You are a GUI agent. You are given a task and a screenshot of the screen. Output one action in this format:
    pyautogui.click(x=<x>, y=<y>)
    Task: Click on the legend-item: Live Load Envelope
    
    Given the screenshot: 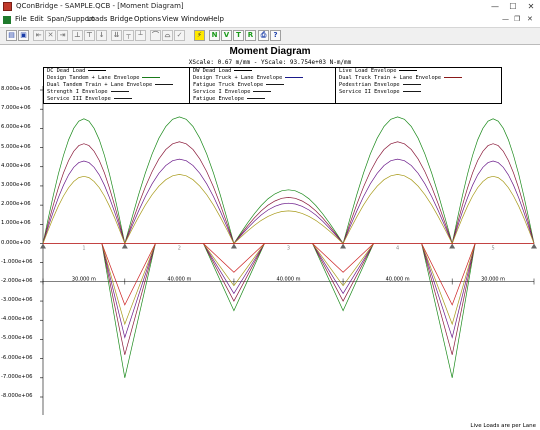 What is the action you would take?
    pyautogui.click(x=419, y=71)
    